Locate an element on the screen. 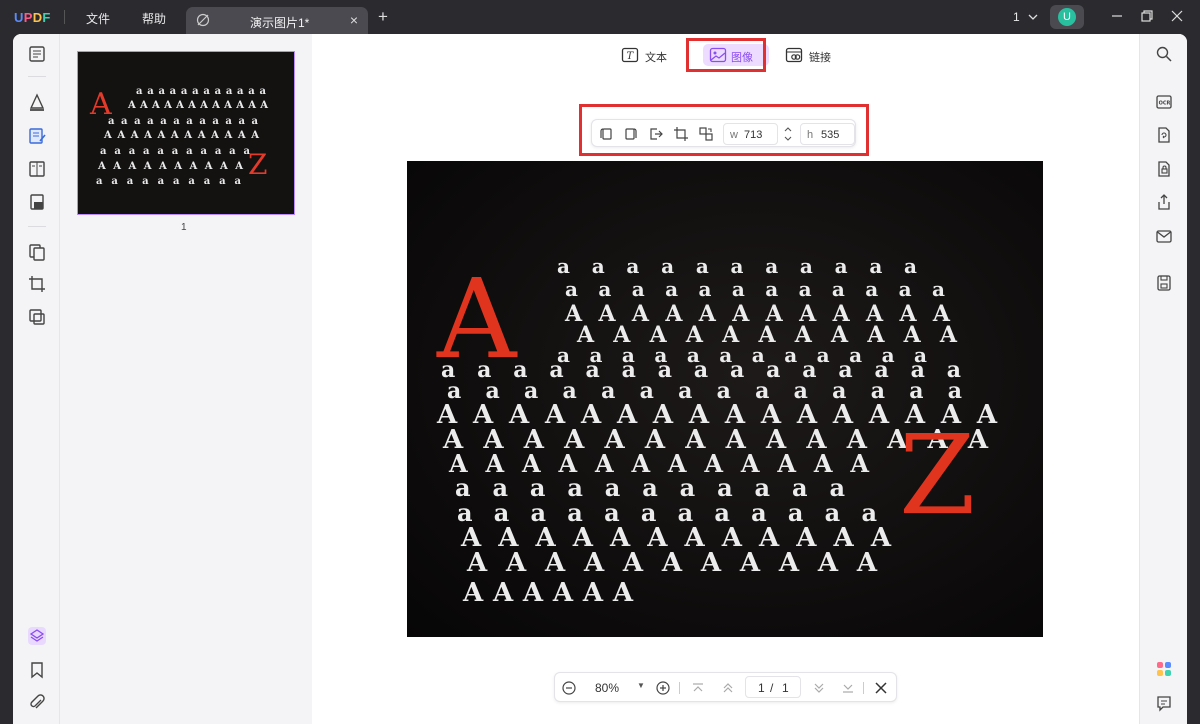 This screenshot has width=1200, height=724. svg-text: AAAAAA is located at coordinates (548, 593).